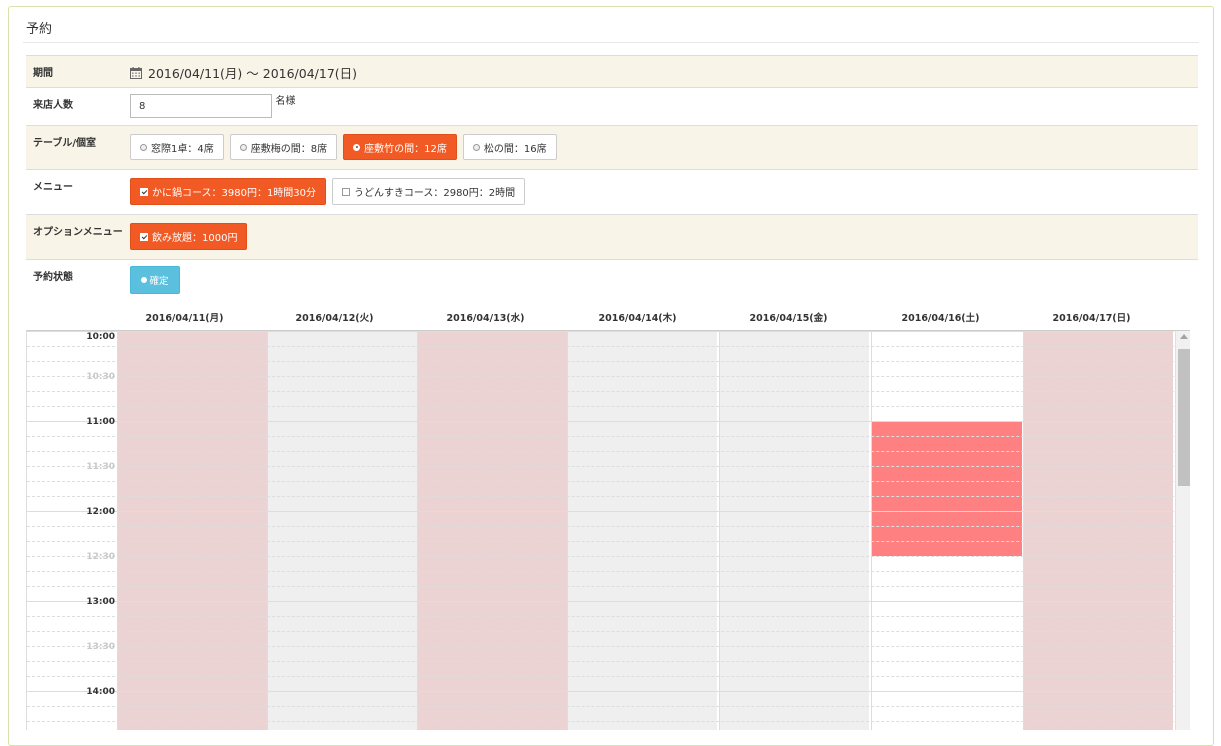 This screenshot has width=1221, height=746. I want to click on party-size-row: 来店人数 名様, so click(612, 106).